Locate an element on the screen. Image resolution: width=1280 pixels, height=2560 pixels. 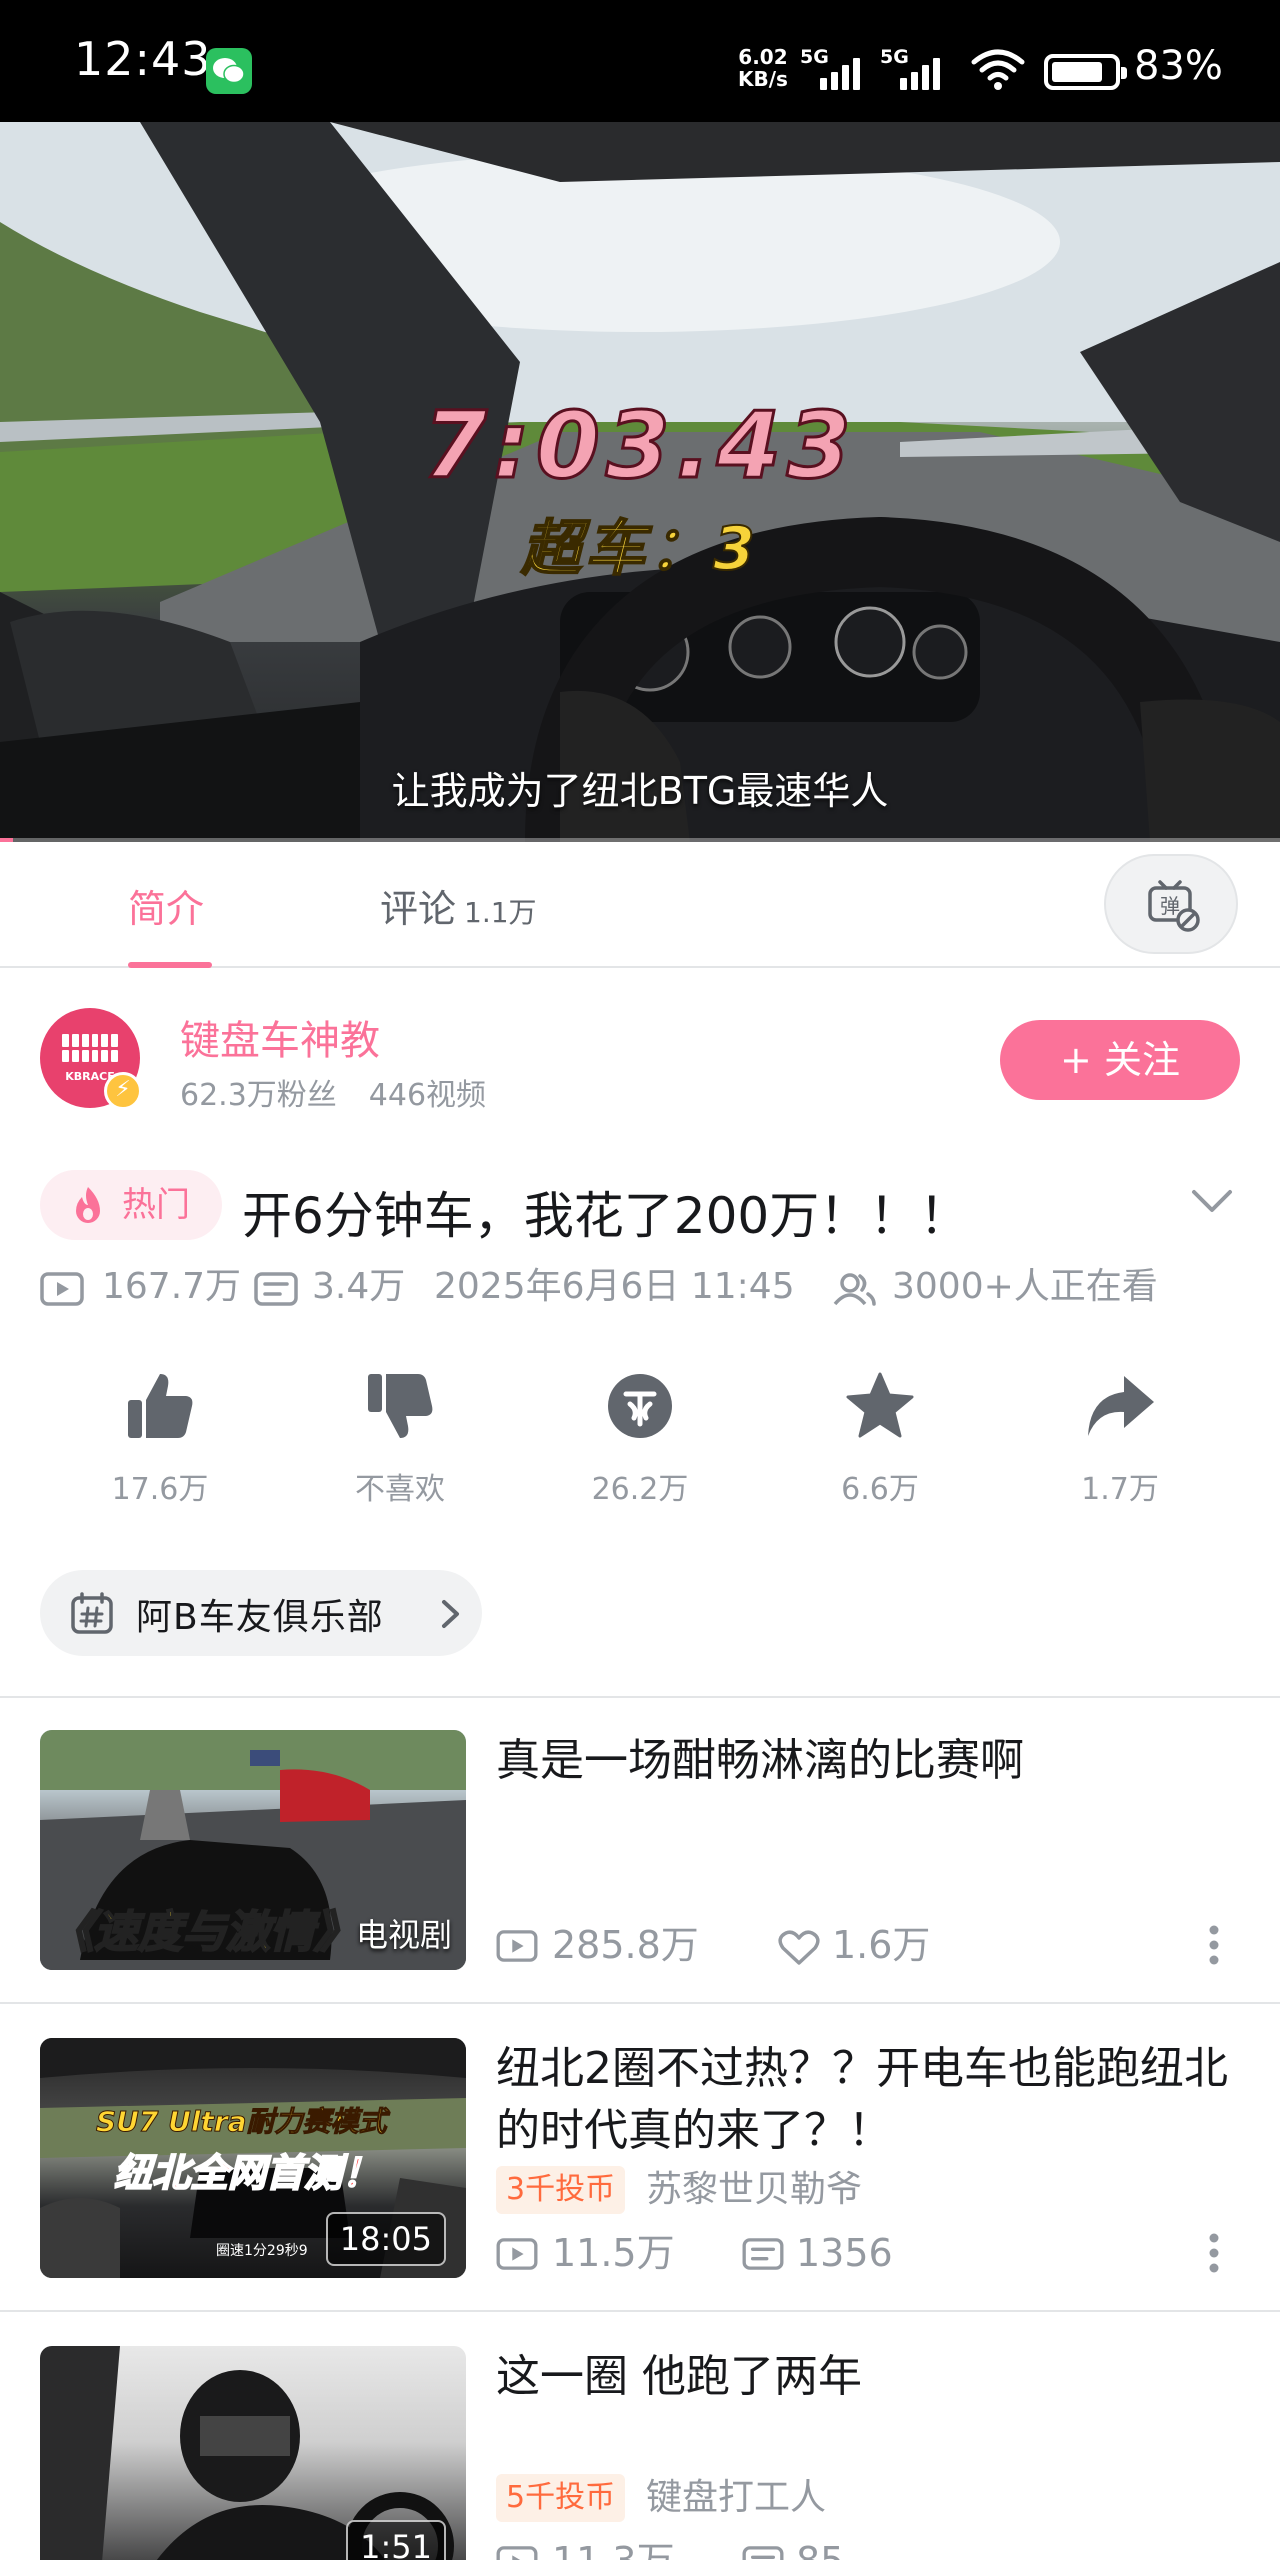
danmaku-toggle-button: 弹 is located at coordinates (1171, 904).